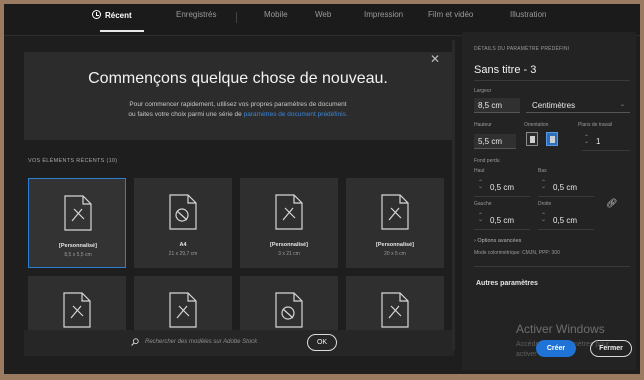  Describe the element at coordinates (483, 91) in the screenshot. I see `width-label: Largeur` at that location.